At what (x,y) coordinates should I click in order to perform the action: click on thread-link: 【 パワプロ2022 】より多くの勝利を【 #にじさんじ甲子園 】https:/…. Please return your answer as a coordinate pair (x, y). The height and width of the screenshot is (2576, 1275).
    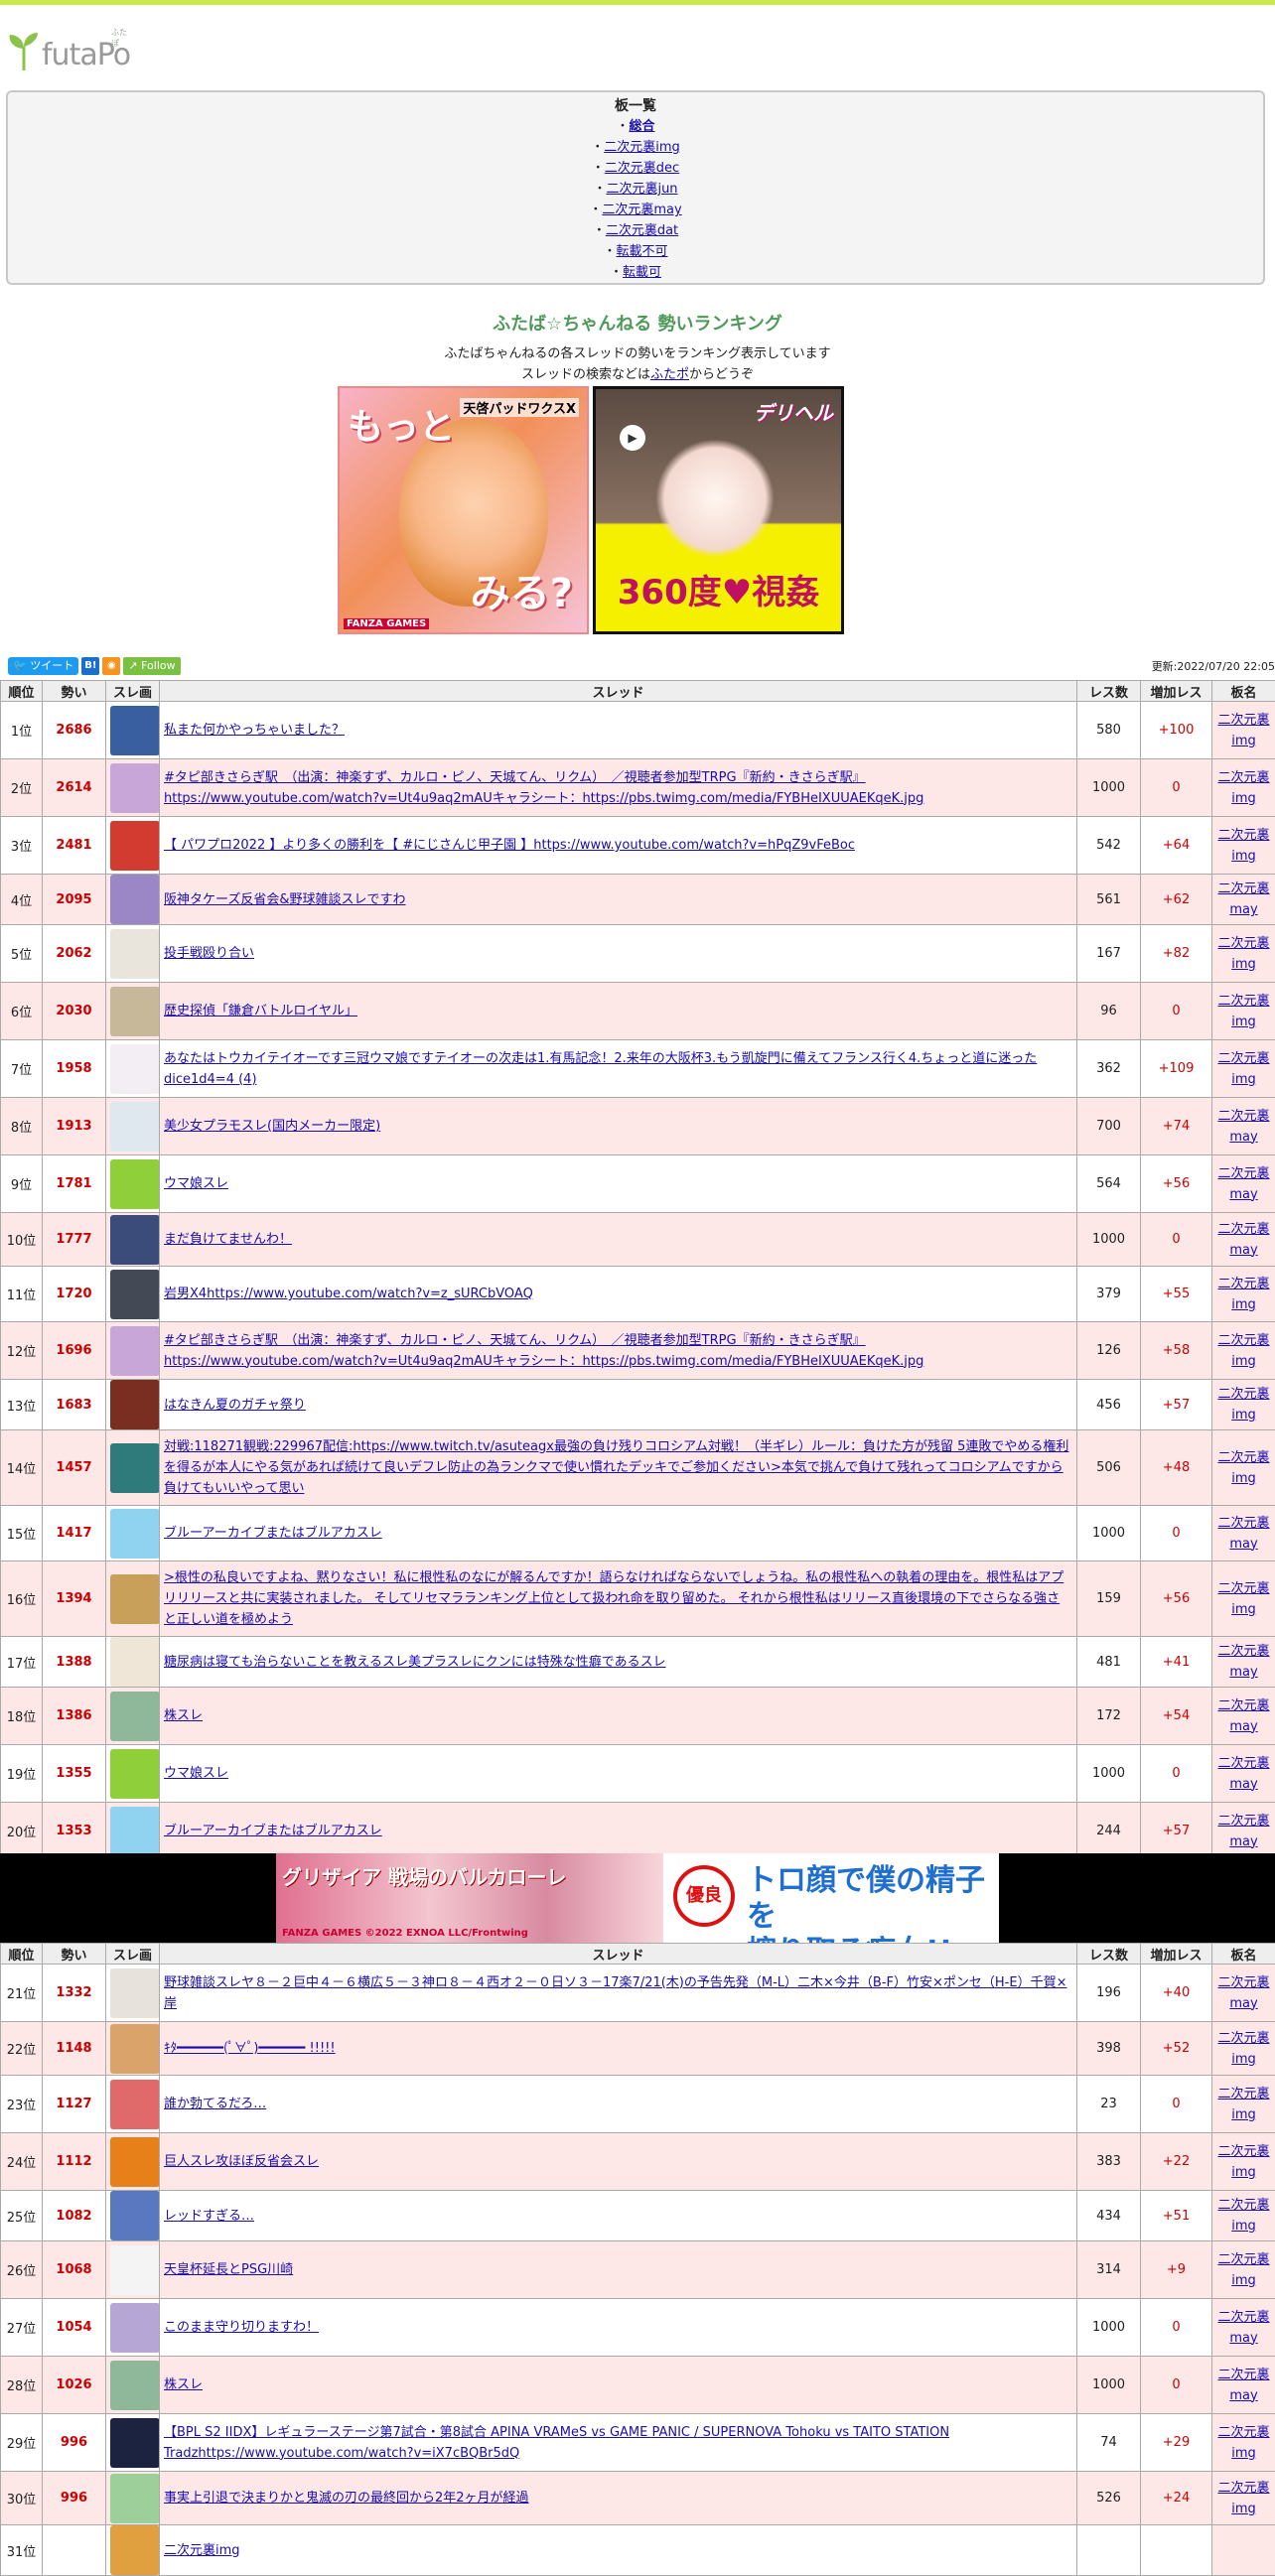
    Looking at the image, I should click on (510, 845).